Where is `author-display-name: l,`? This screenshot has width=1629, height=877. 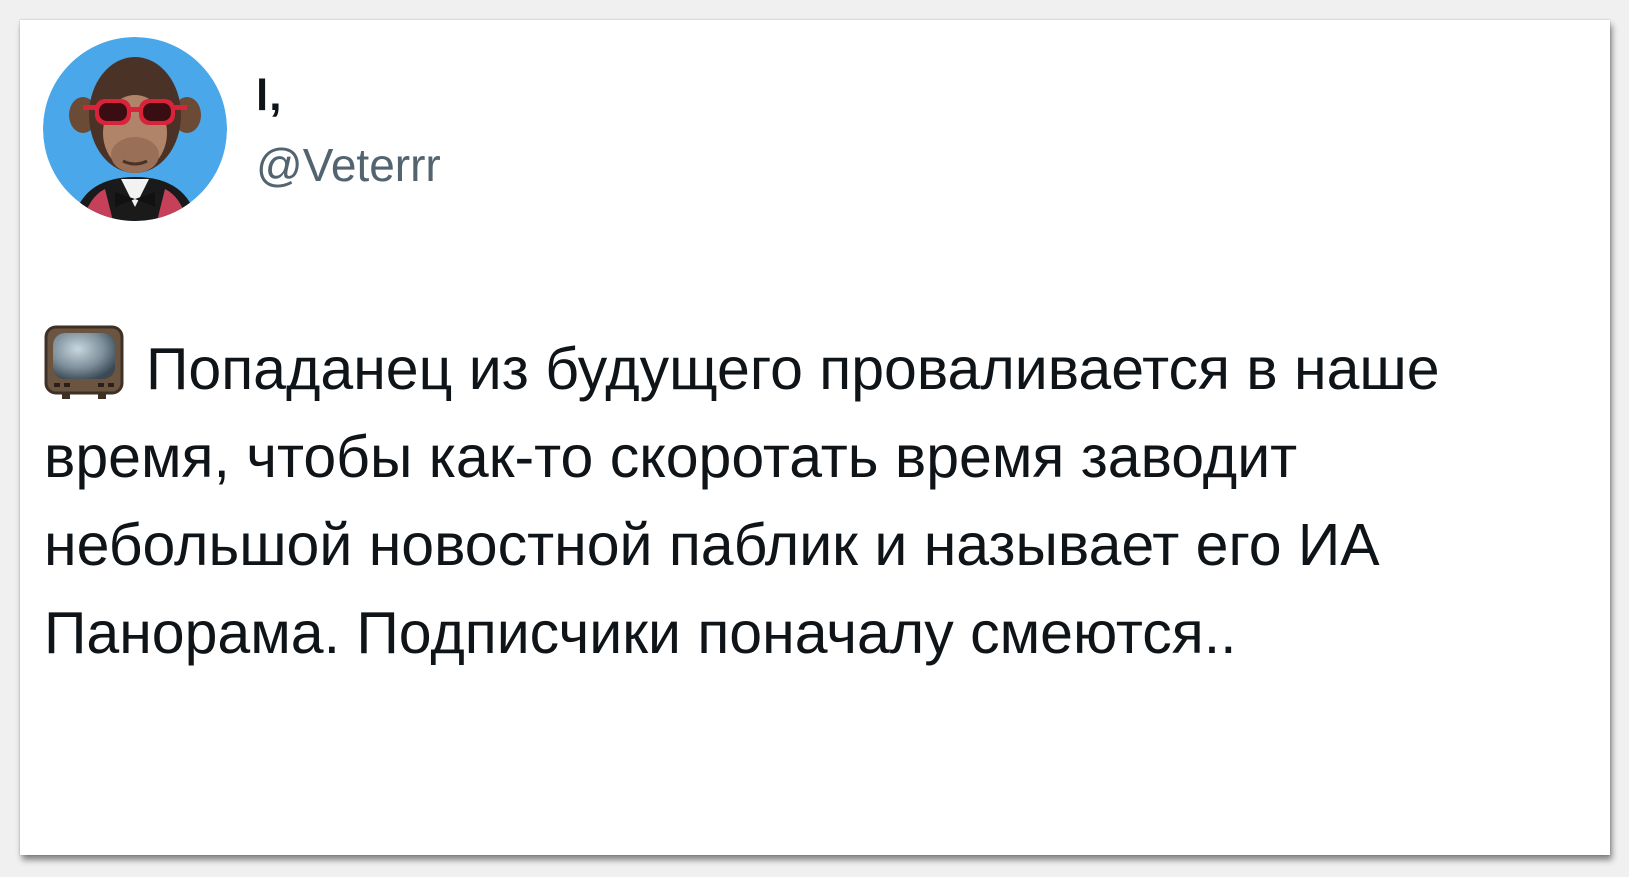 author-display-name: l, is located at coordinates (269, 96).